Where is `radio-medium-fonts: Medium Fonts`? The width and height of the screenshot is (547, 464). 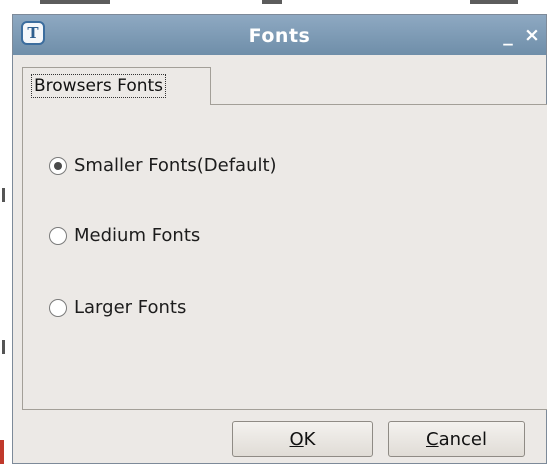
radio-medium-fonts: Medium Fonts is located at coordinates (124, 235).